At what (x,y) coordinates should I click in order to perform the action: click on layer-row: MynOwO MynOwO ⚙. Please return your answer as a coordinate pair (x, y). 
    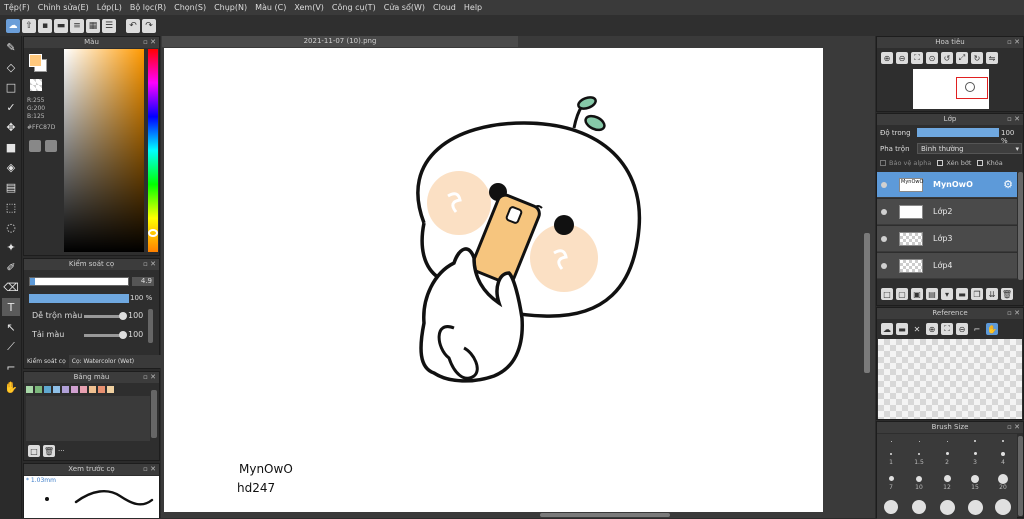
    Looking at the image, I should click on (947, 185).